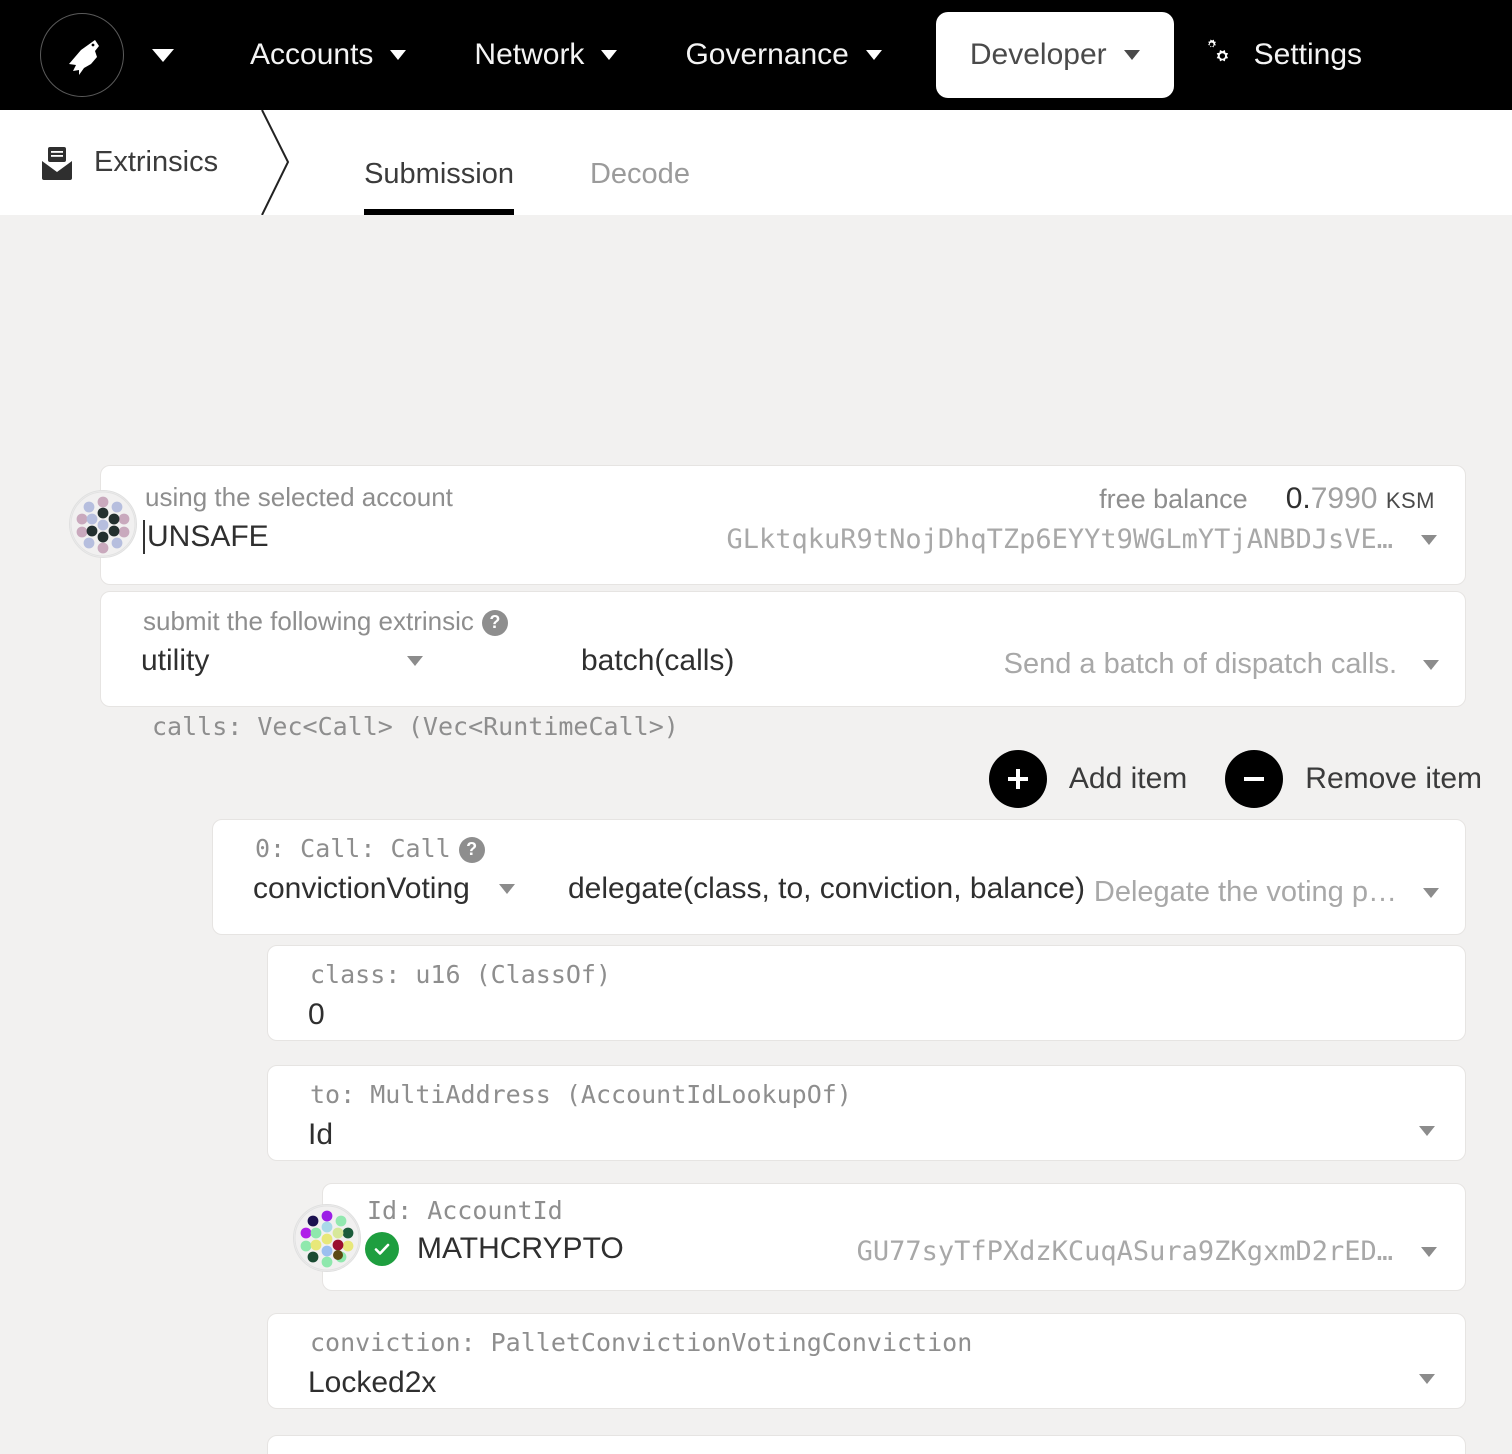 This screenshot has height=1454, width=1512. I want to click on tab-decode: Decode, so click(640, 162).